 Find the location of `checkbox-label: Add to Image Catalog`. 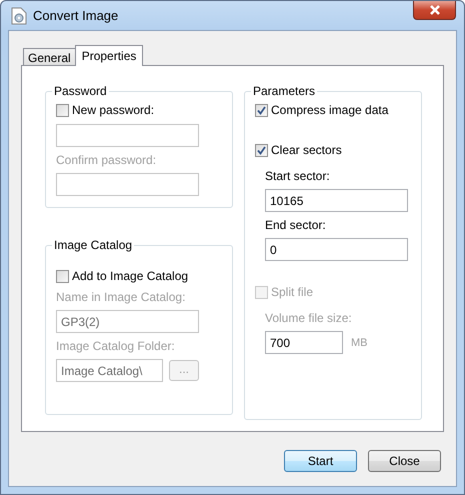

checkbox-label: Add to Image Catalog is located at coordinates (130, 276).